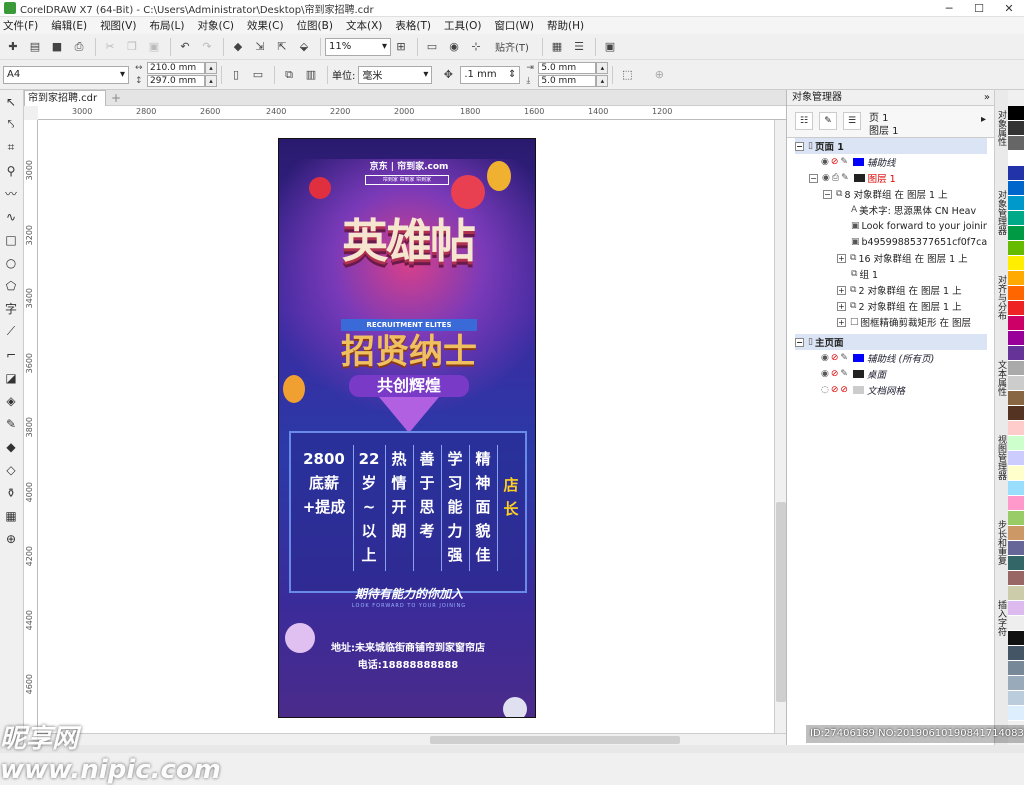 The image size is (1024, 785). What do you see at coordinates (260, 47) in the screenshot?
I see `import-icon: ⇲` at bounding box center [260, 47].